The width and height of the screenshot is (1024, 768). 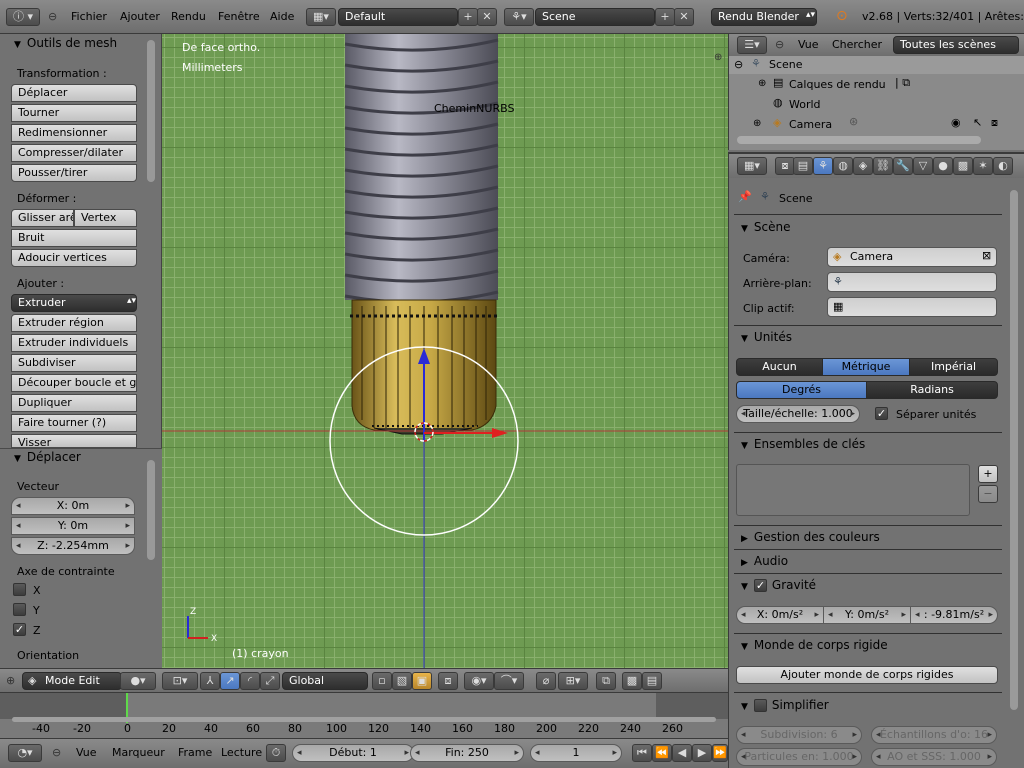 What do you see at coordinates (74, 383) in the screenshot?
I see `loop-cut-button: Découper boucle et glis` at bounding box center [74, 383].